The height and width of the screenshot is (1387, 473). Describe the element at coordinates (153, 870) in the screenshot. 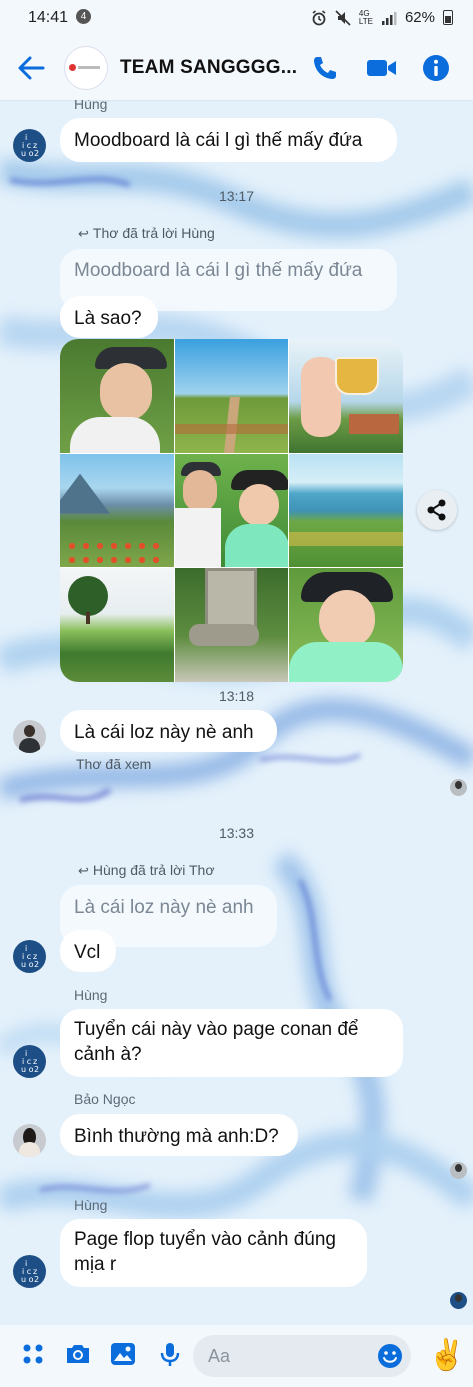

I see `reply-label-text: Hùng đã trả lời Thơ` at that location.